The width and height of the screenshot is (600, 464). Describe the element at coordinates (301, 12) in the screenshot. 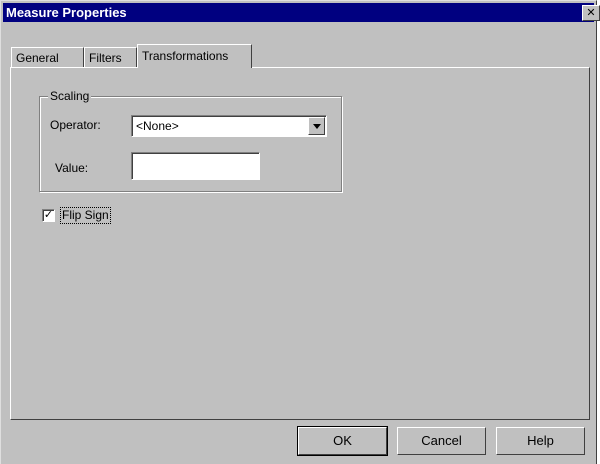

I see `title-bar: Measure Properties ✕` at that location.